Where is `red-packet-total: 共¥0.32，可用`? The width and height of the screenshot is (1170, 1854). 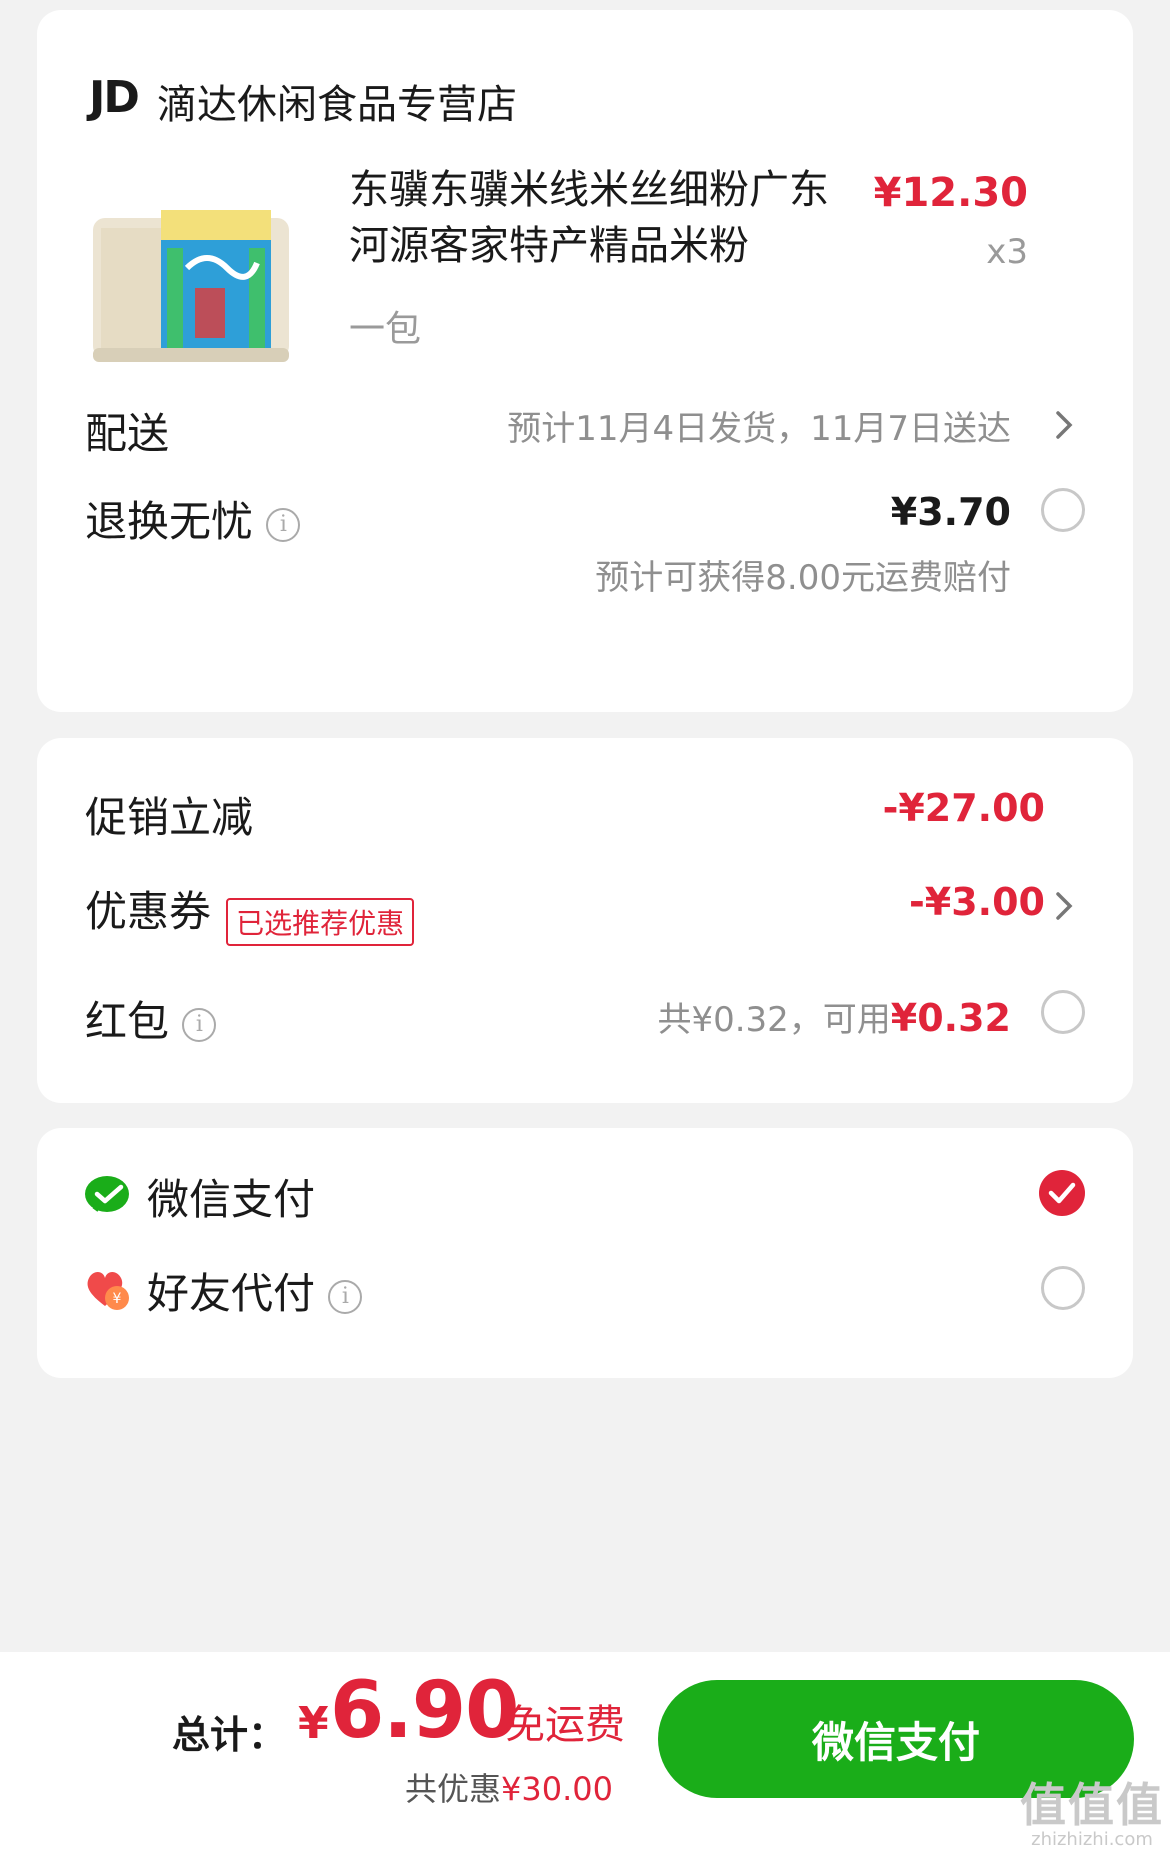 red-packet-total: 共¥0.32，可用 is located at coordinates (774, 1020).